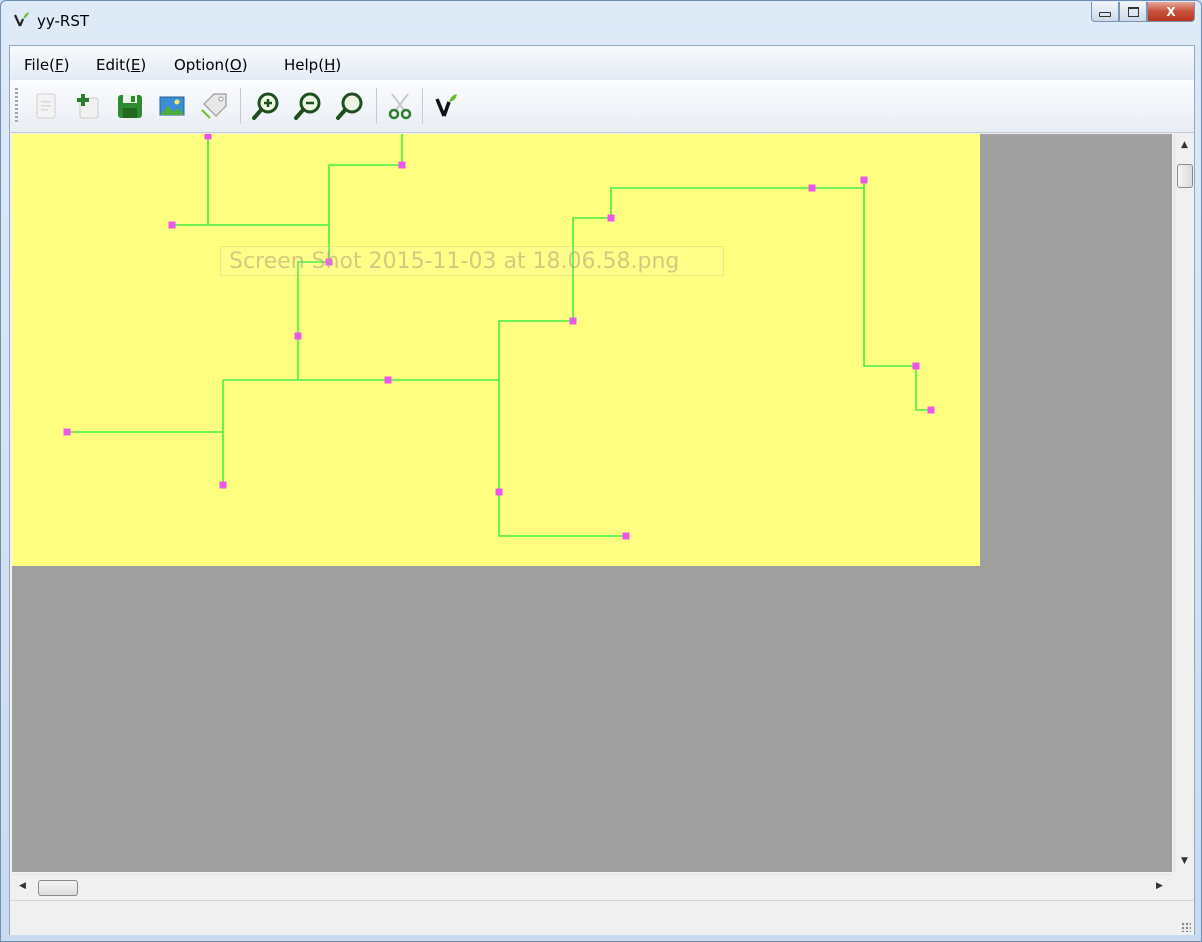 The height and width of the screenshot is (942, 1202). Describe the element at coordinates (602, 917) in the screenshot. I see `status-bar` at that location.